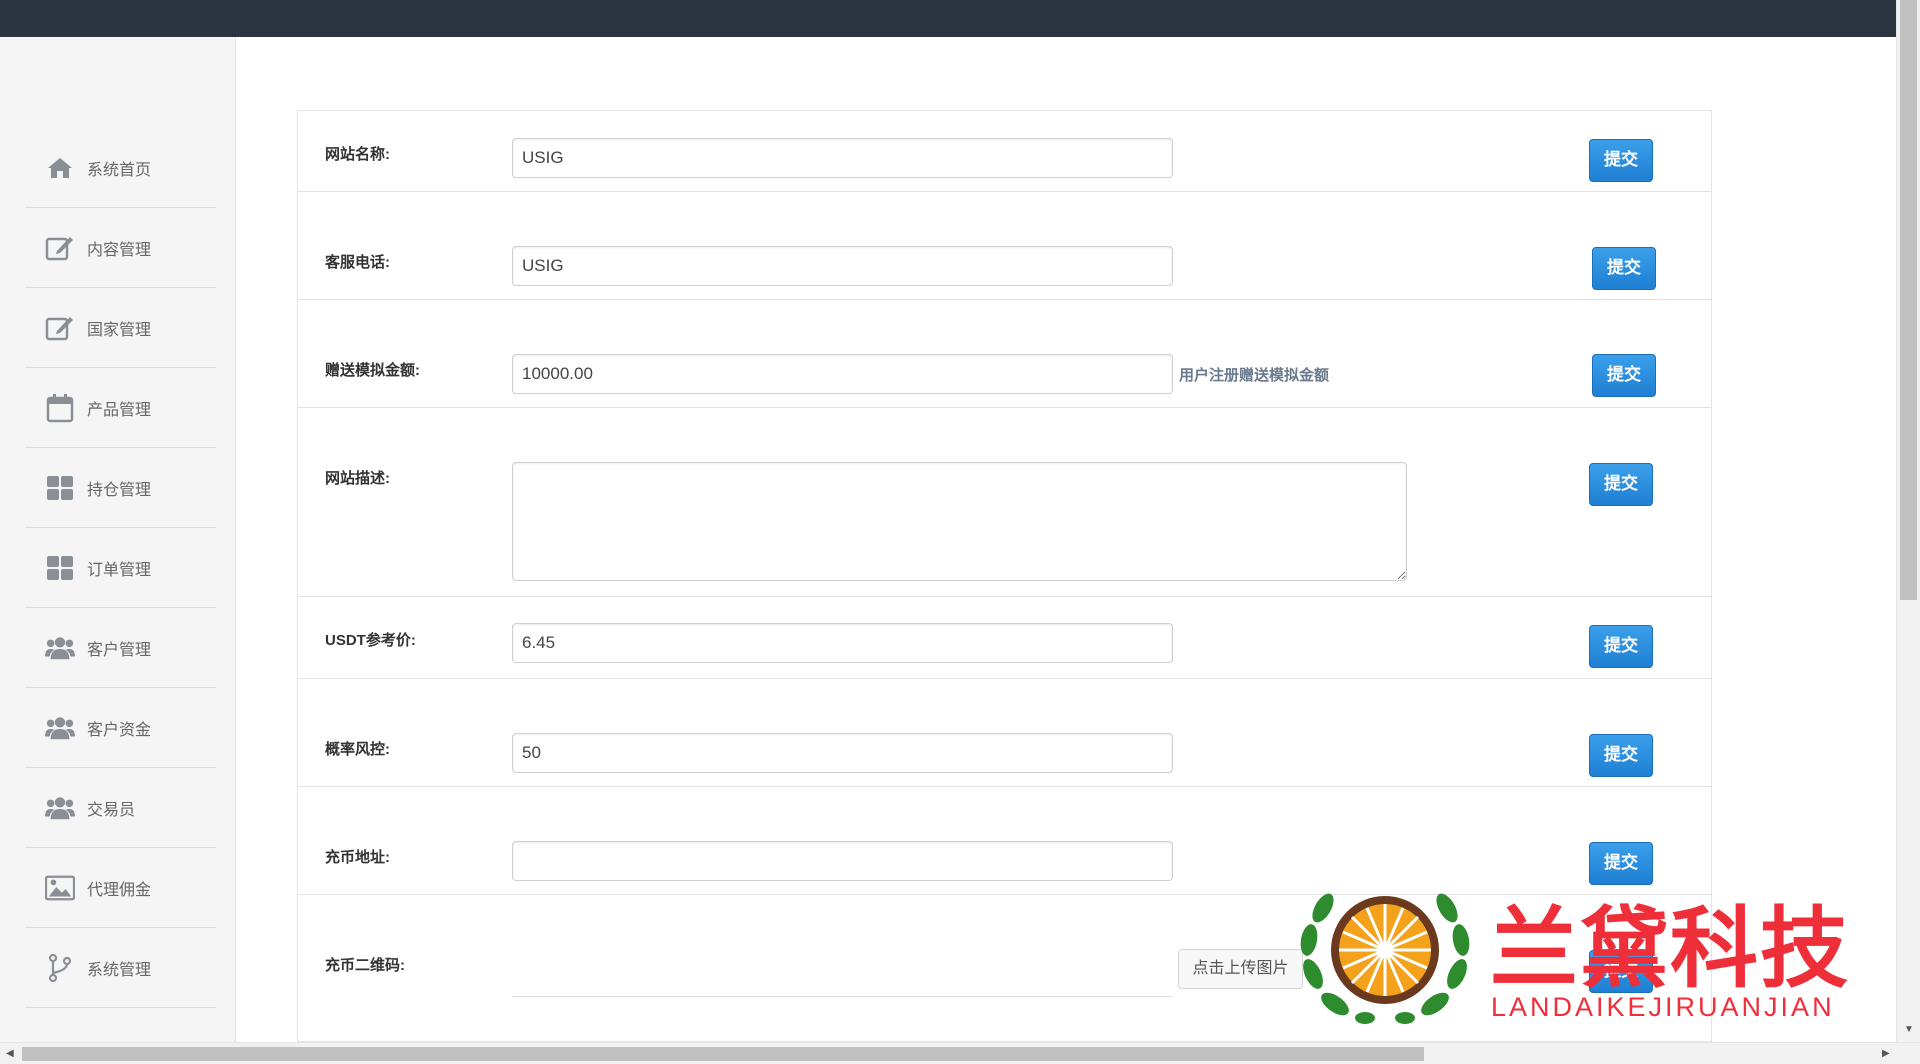 Image resolution: width=1920 pixels, height=1064 pixels. I want to click on watermark-chinese: 兰黛科技, so click(1670, 948).